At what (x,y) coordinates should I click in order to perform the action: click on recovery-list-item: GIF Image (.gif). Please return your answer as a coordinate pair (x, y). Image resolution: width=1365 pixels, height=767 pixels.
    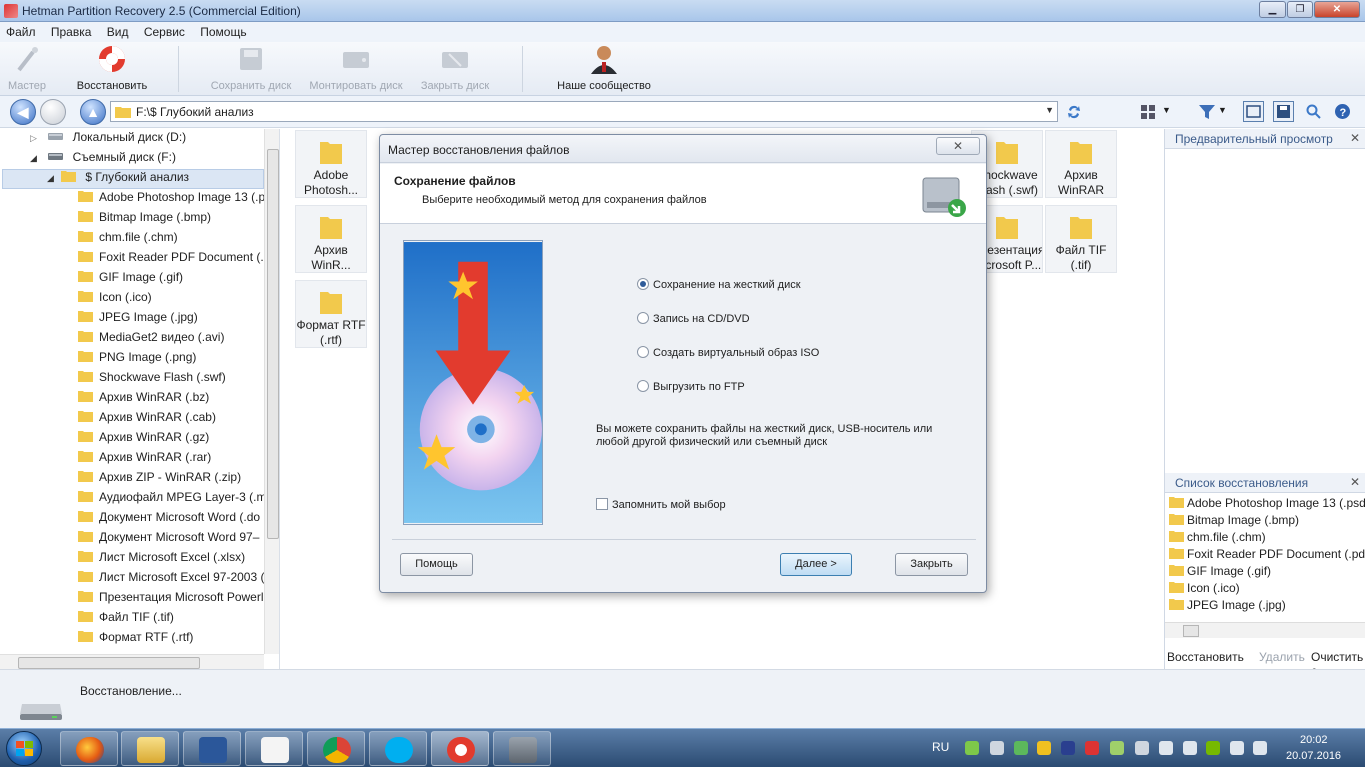
    Looking at the image, I should click on (1220, 571).